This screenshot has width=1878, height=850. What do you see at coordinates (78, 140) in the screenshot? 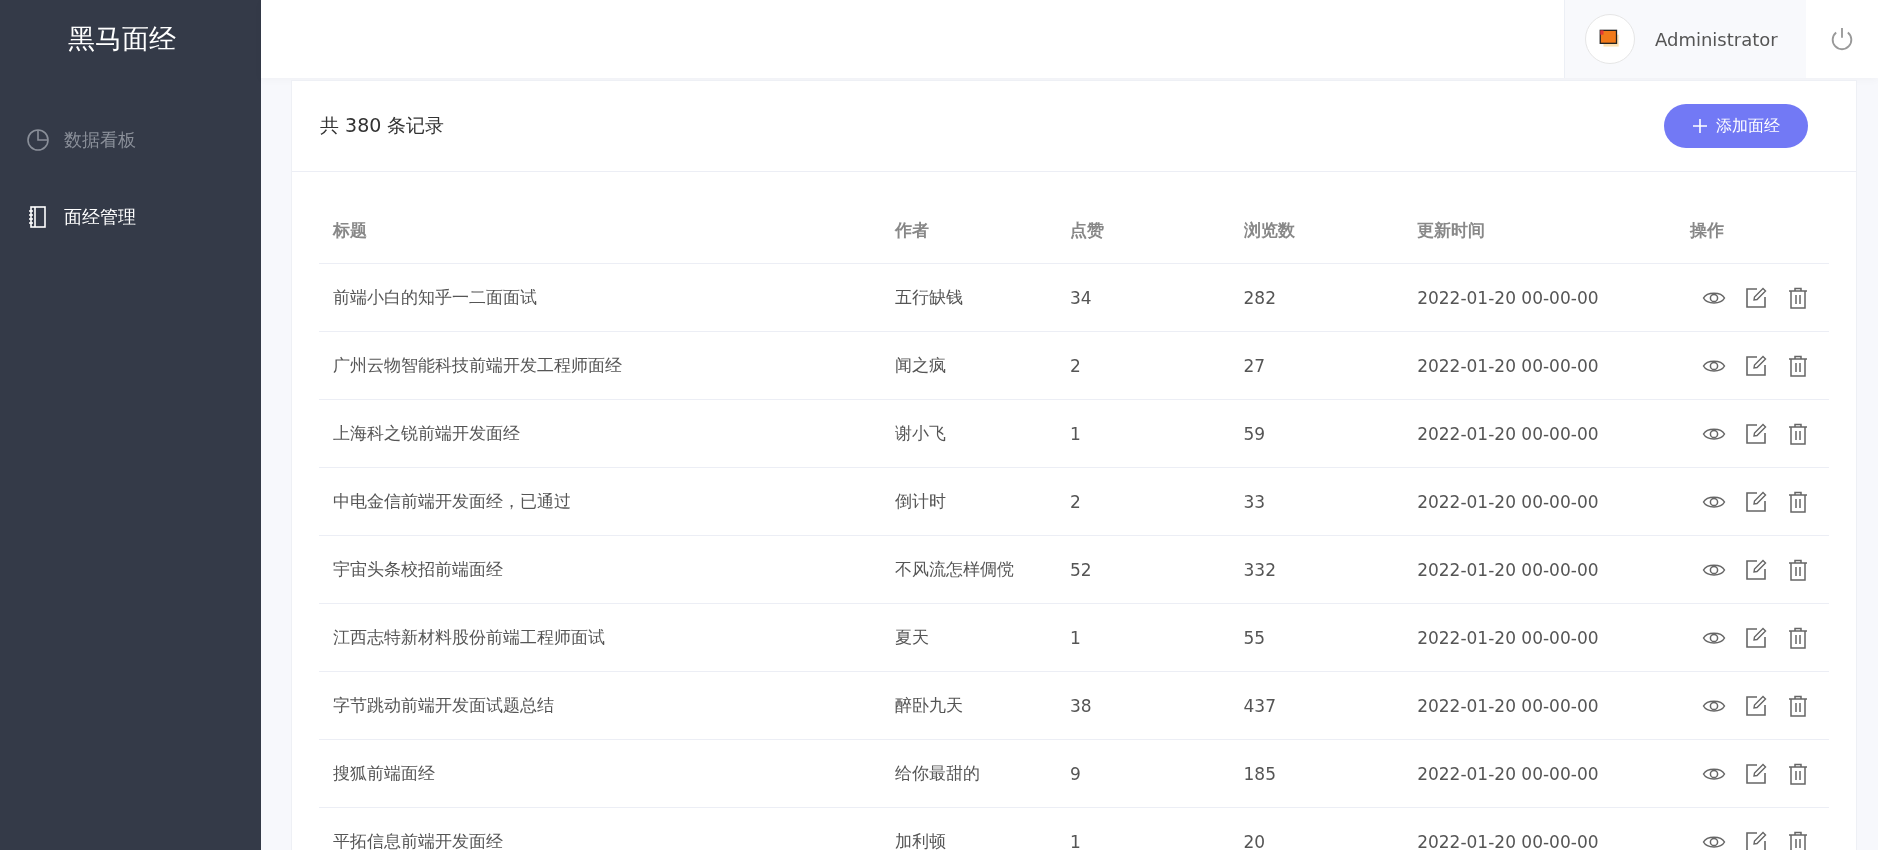
I see `sidebar-item: 数据看板` at bounding box center [78, 140].